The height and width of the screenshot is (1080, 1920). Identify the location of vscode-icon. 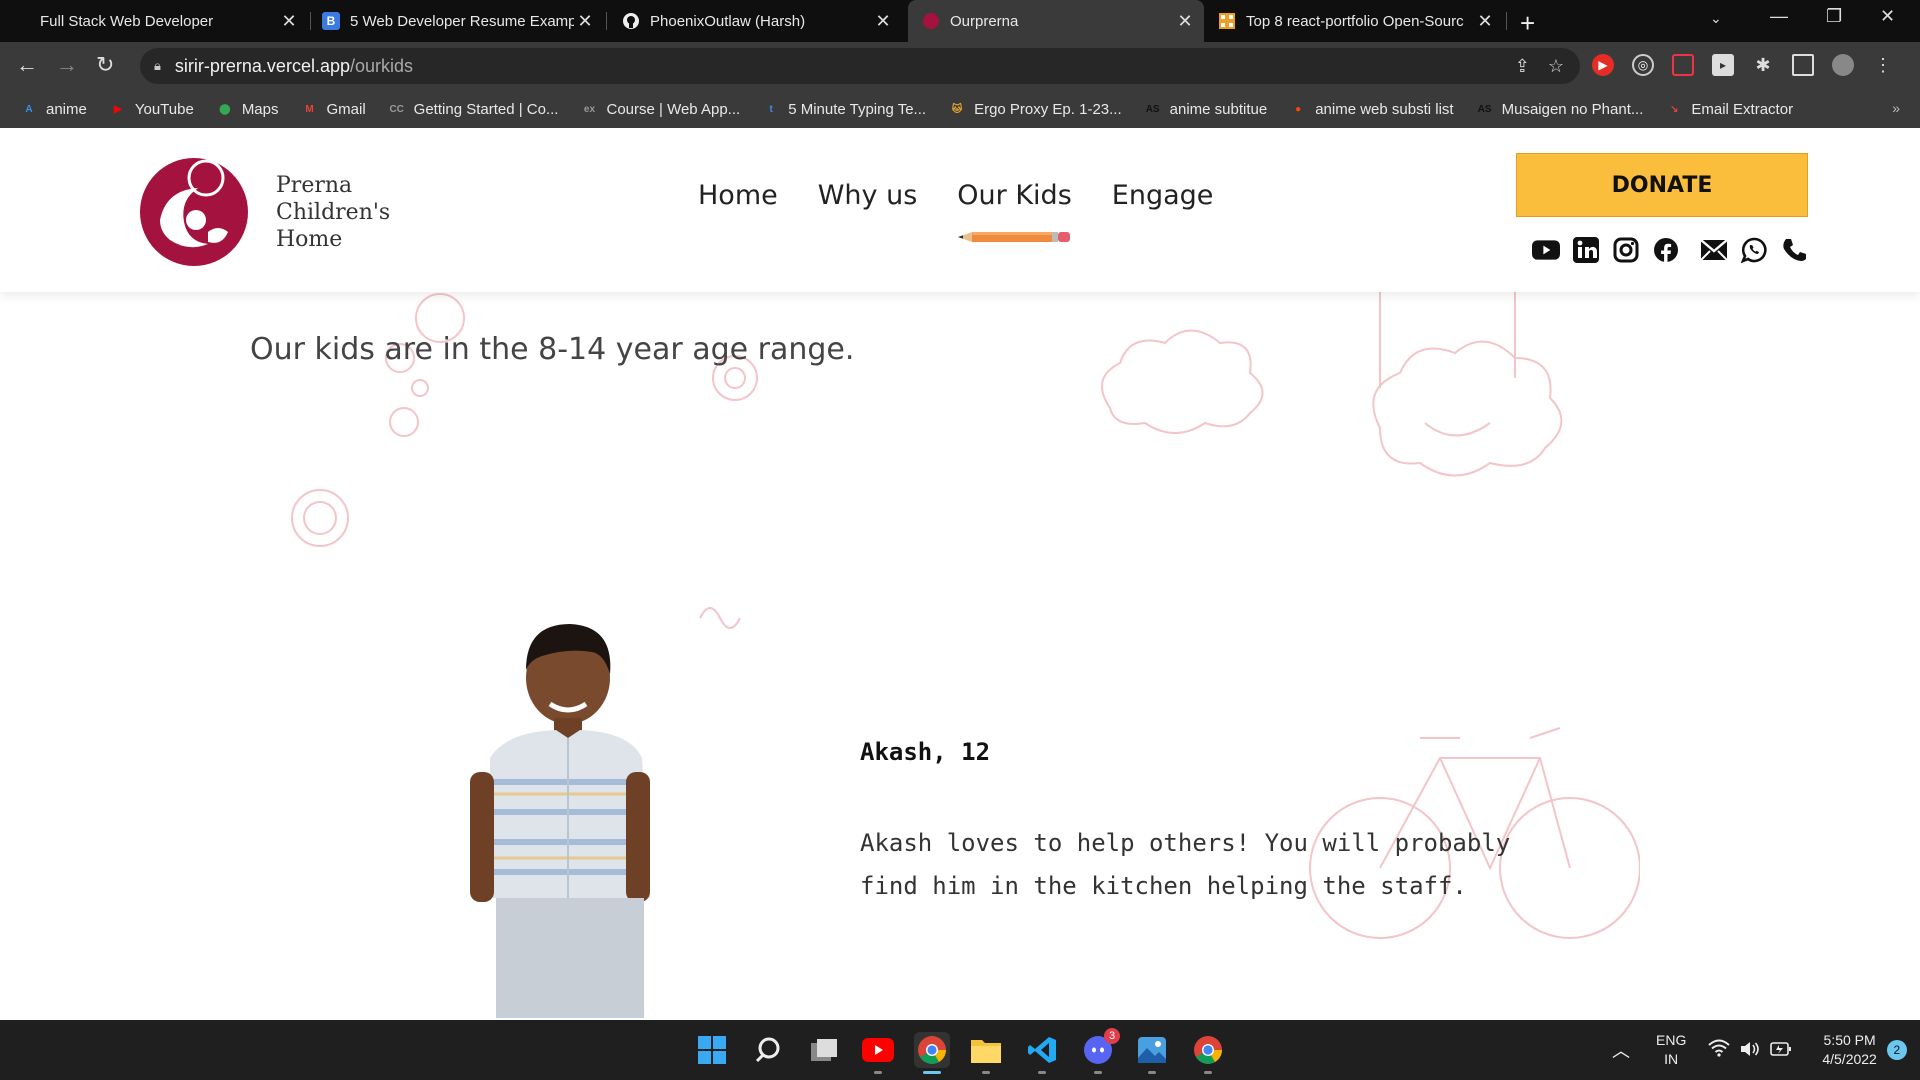
(1042, 1053).